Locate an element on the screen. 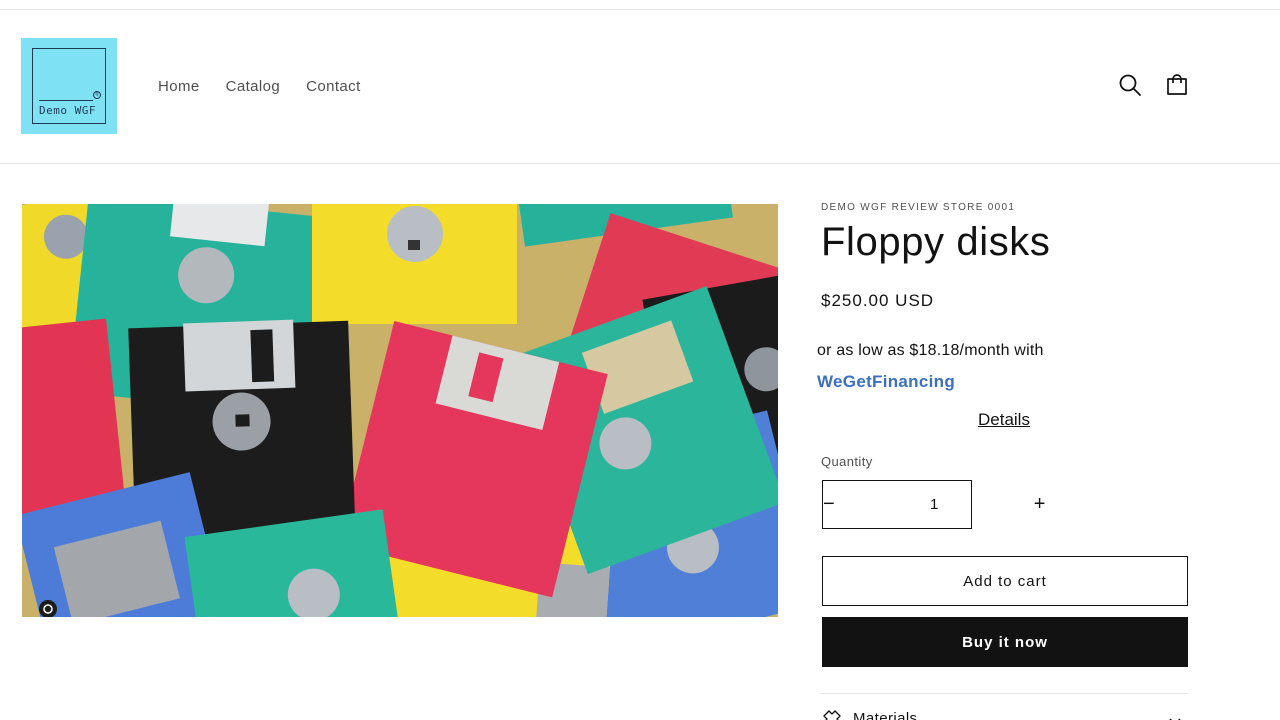  quantity-input is located at coordinates (934, 504).